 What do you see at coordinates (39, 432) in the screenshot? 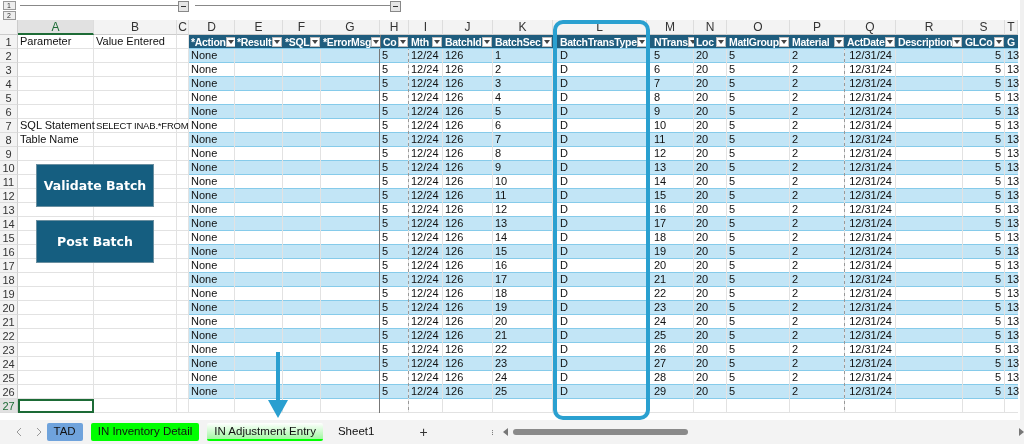
I see `chevron-right-icon` at bounding box center [39, 432].